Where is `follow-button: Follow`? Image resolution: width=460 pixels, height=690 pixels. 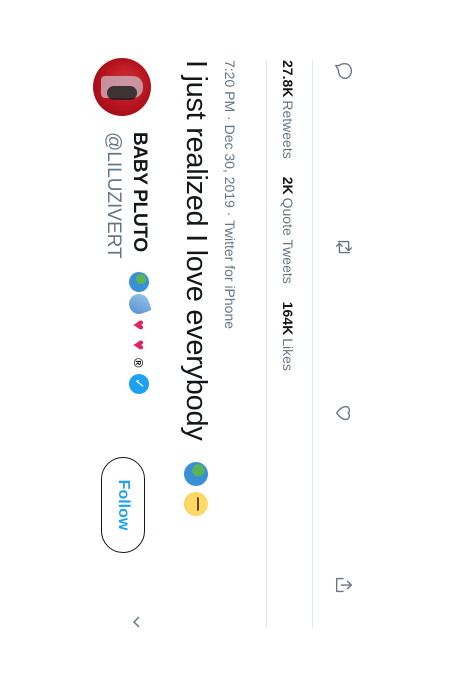
follow-button: Follow is located at coordinates (123, 505).